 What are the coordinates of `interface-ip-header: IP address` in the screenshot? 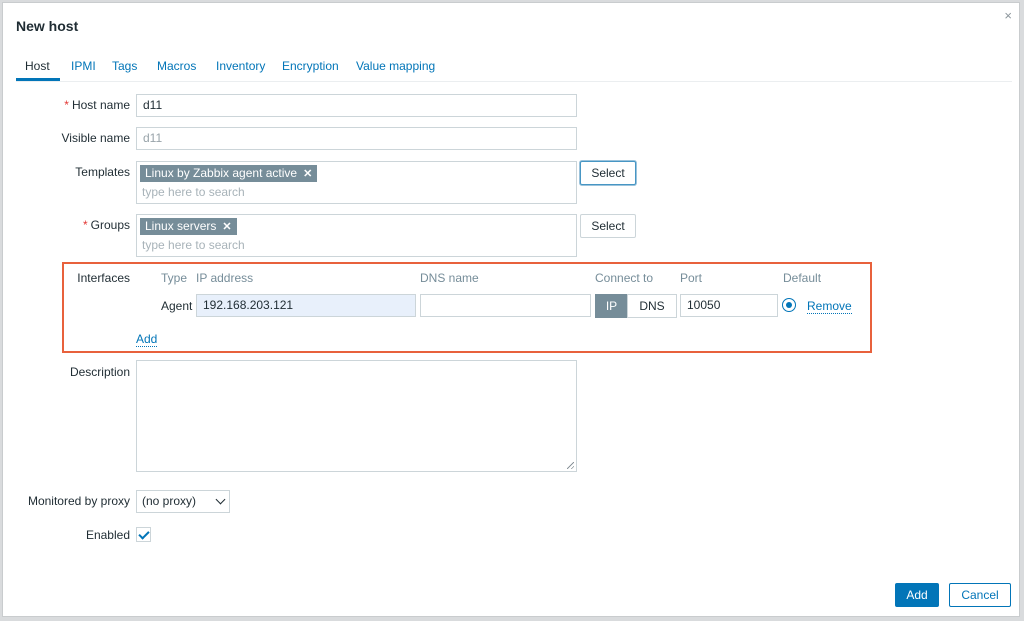 It's located at (225, 278).